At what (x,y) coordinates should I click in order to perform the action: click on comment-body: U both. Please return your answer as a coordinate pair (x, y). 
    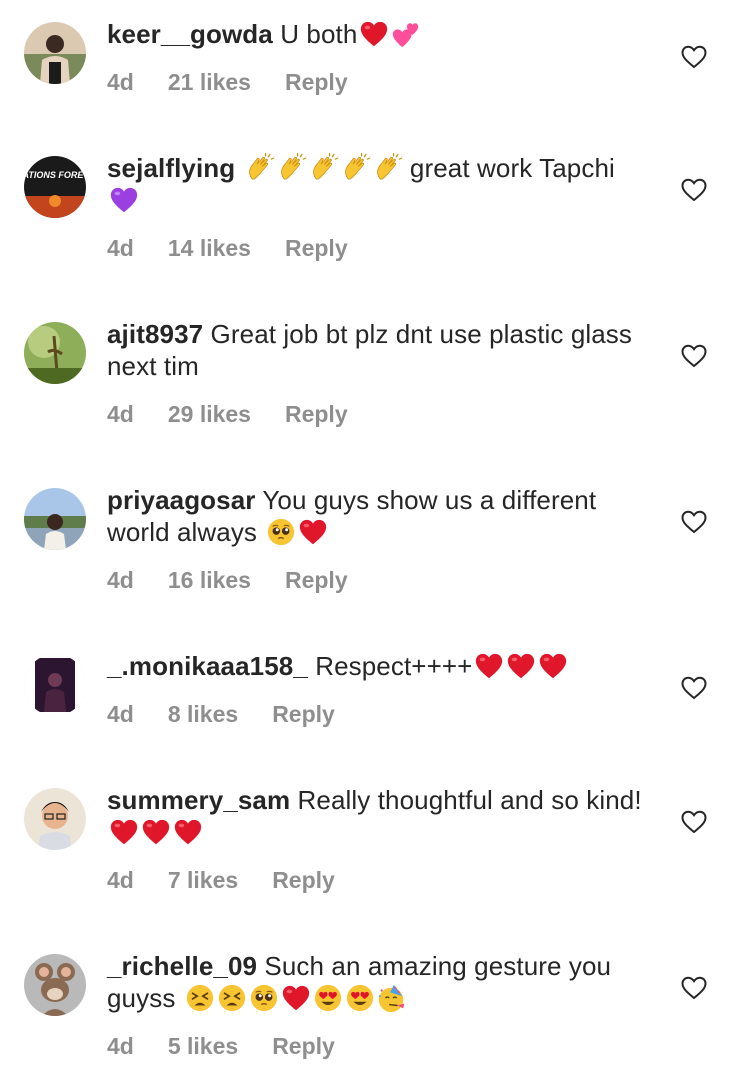
    Looking at the image, I should click on (319, 34).